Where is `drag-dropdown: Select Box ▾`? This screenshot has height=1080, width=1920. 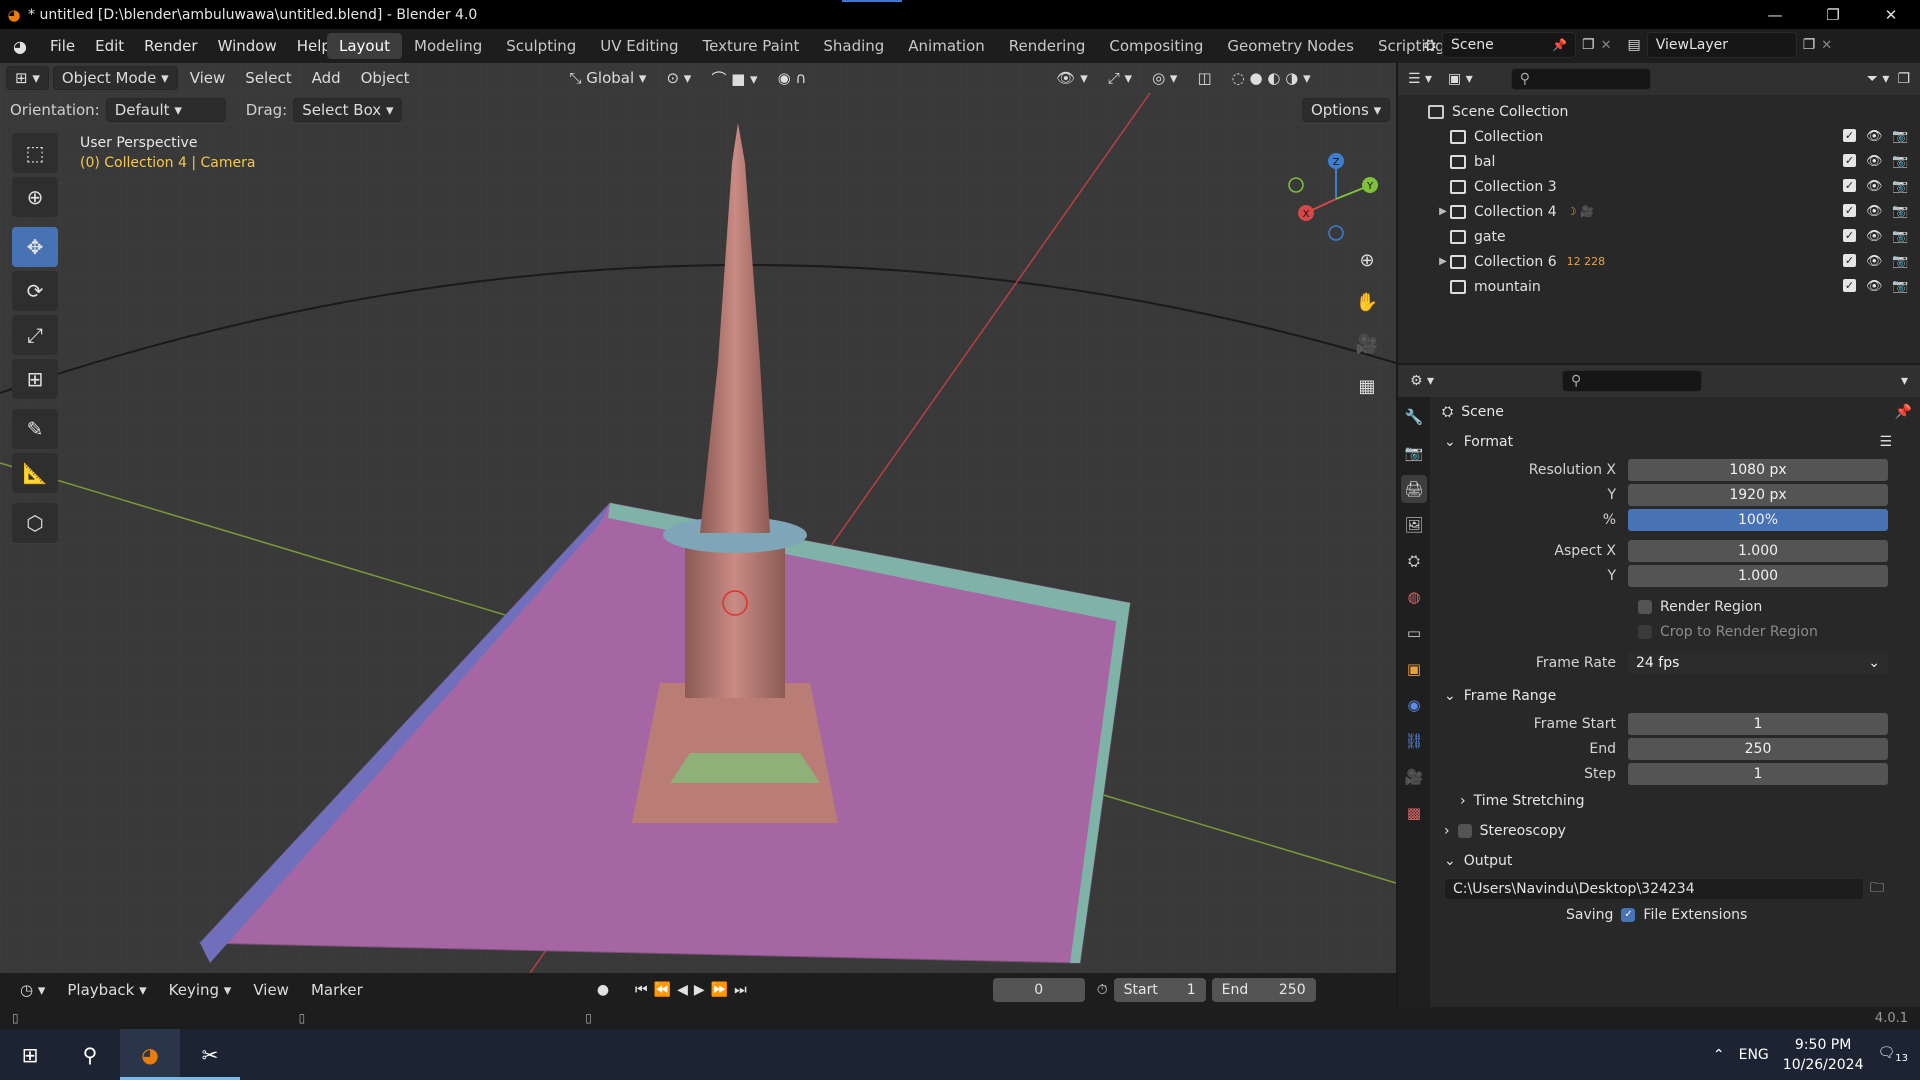
drag-dropdown: Select Box ▾ is located at coordinates (348, 110).